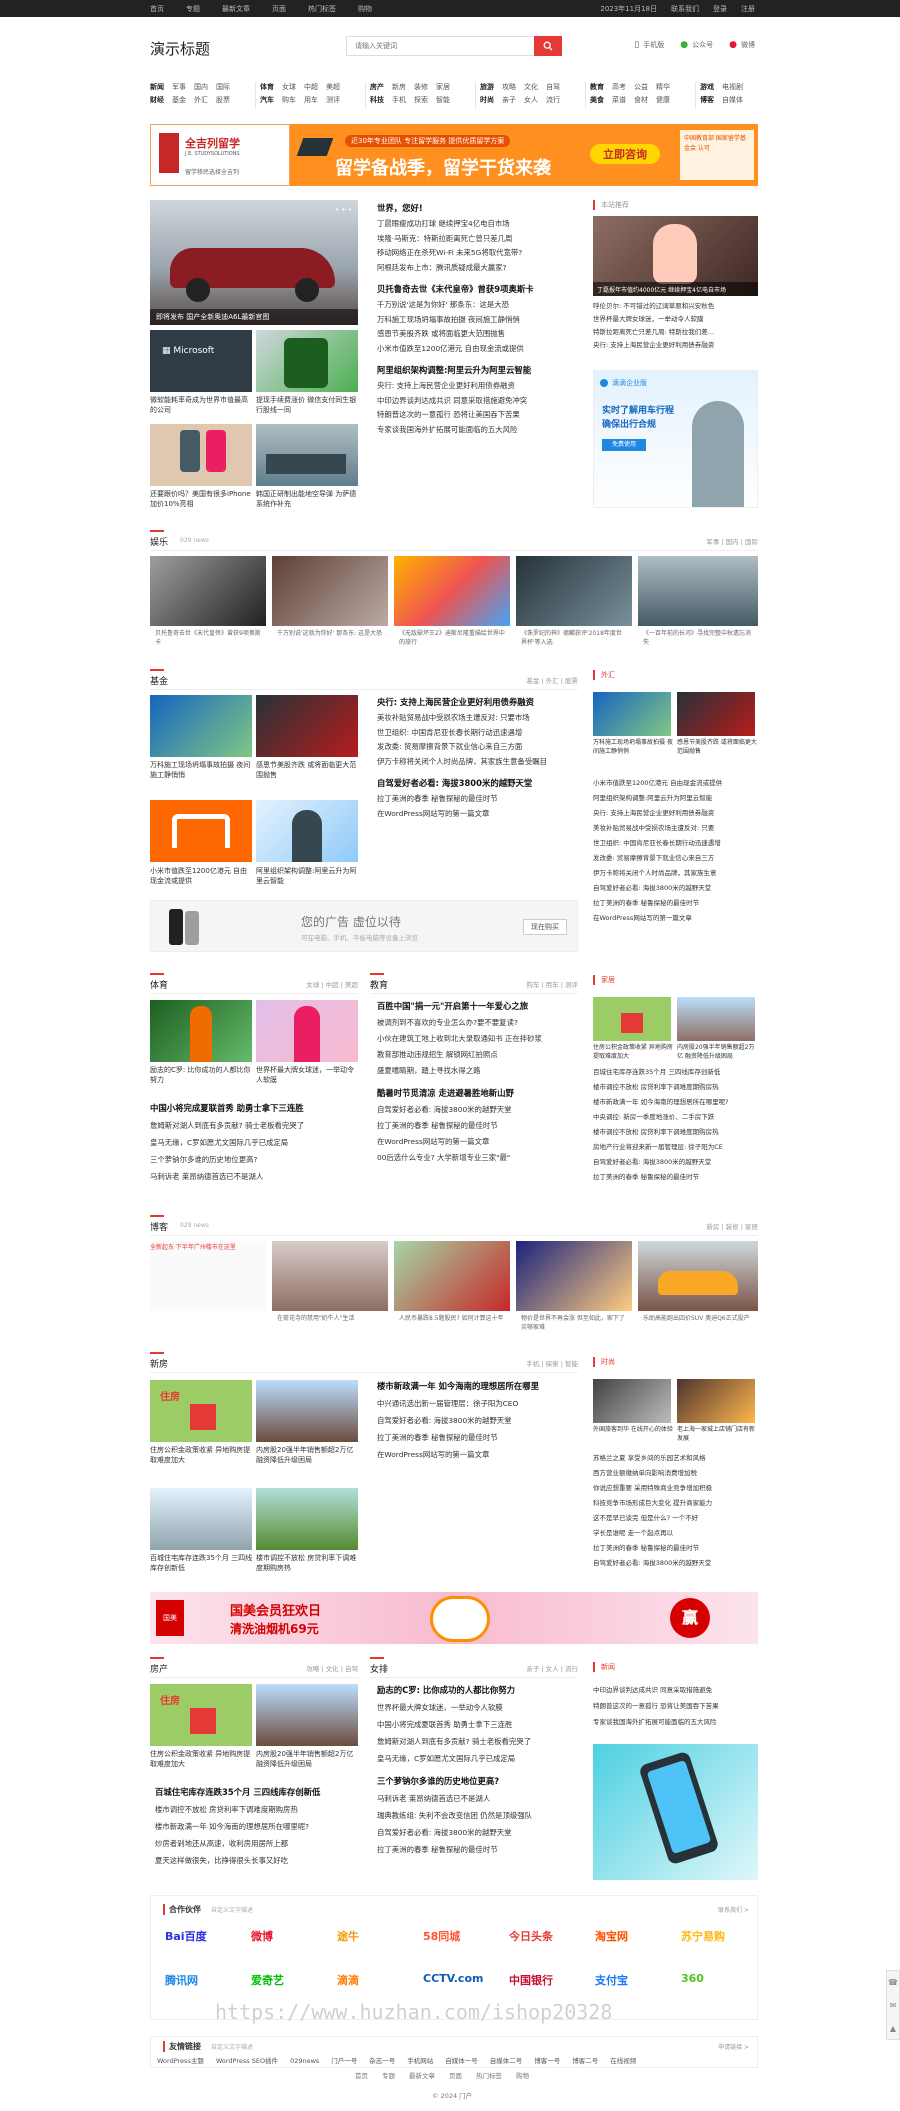 The image size is (900, 2111). I want to click on fashion-link: 拉丁美洲的春季 秘鲁探秘的最佳时节, so click(675, 1548).